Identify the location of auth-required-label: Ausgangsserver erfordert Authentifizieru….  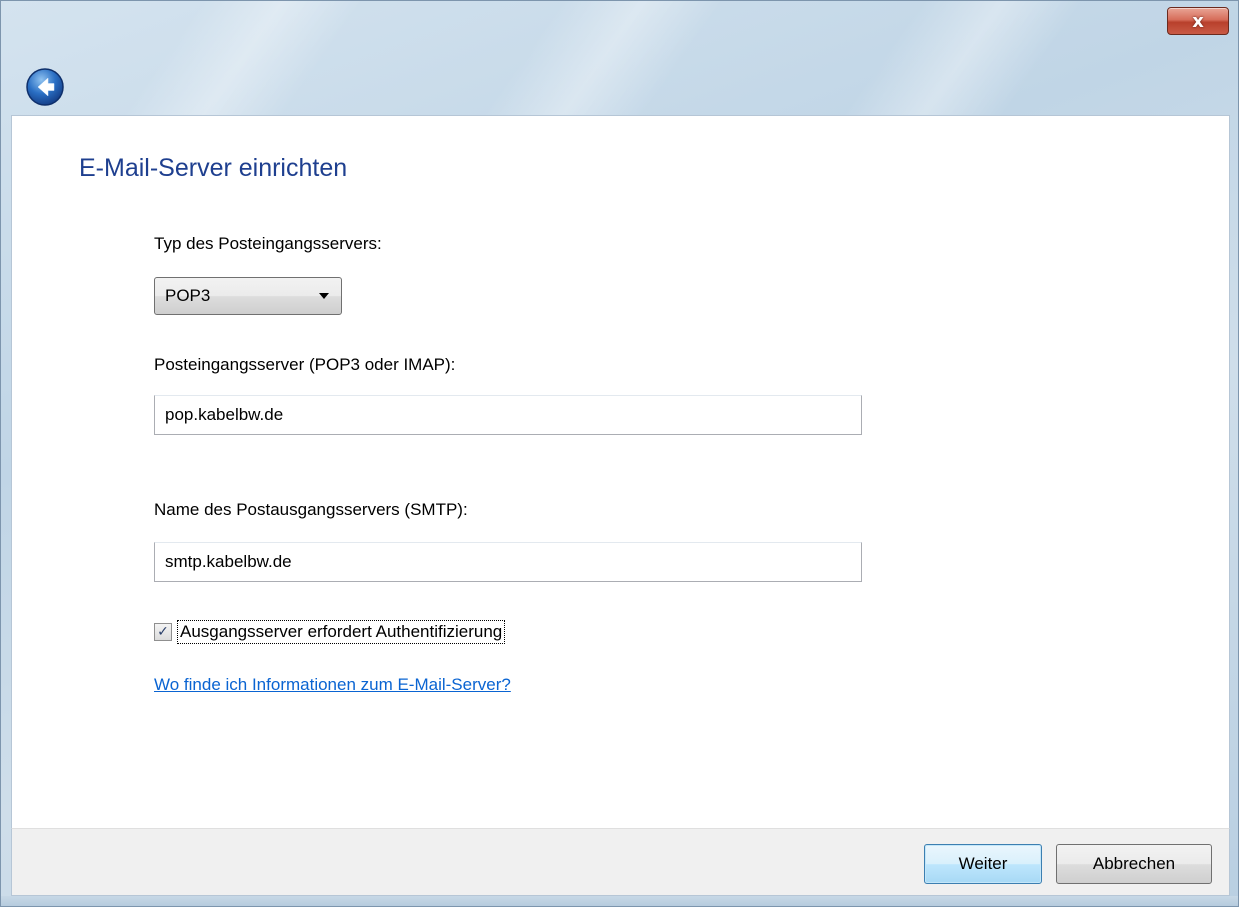
(341, 632).